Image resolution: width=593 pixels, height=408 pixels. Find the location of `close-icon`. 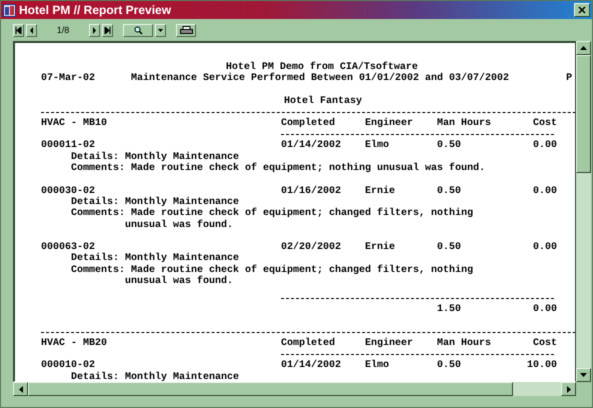

close-icon is located at coordinates (582, 10).